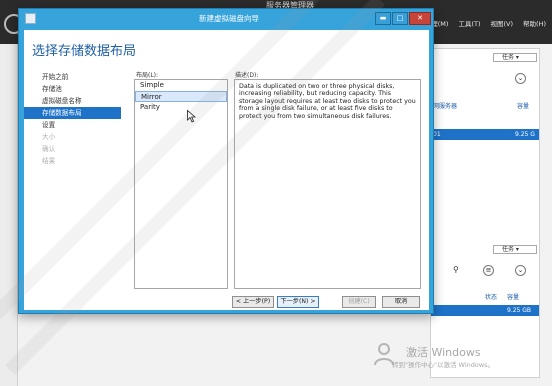 The image size is (552, 386). What do you see at coordinates (191, 116) in the screenshot?
I see `mouse-cursor-icon` at bounding box center [191, 116].